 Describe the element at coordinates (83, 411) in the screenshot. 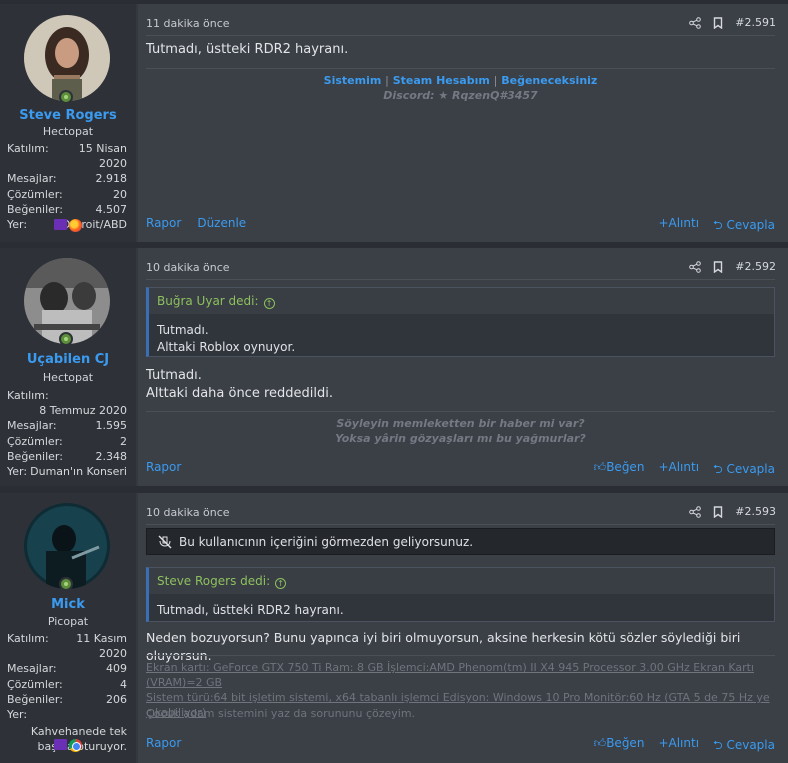

I see `stat-row: 8 Temmuz 2020` at that location.